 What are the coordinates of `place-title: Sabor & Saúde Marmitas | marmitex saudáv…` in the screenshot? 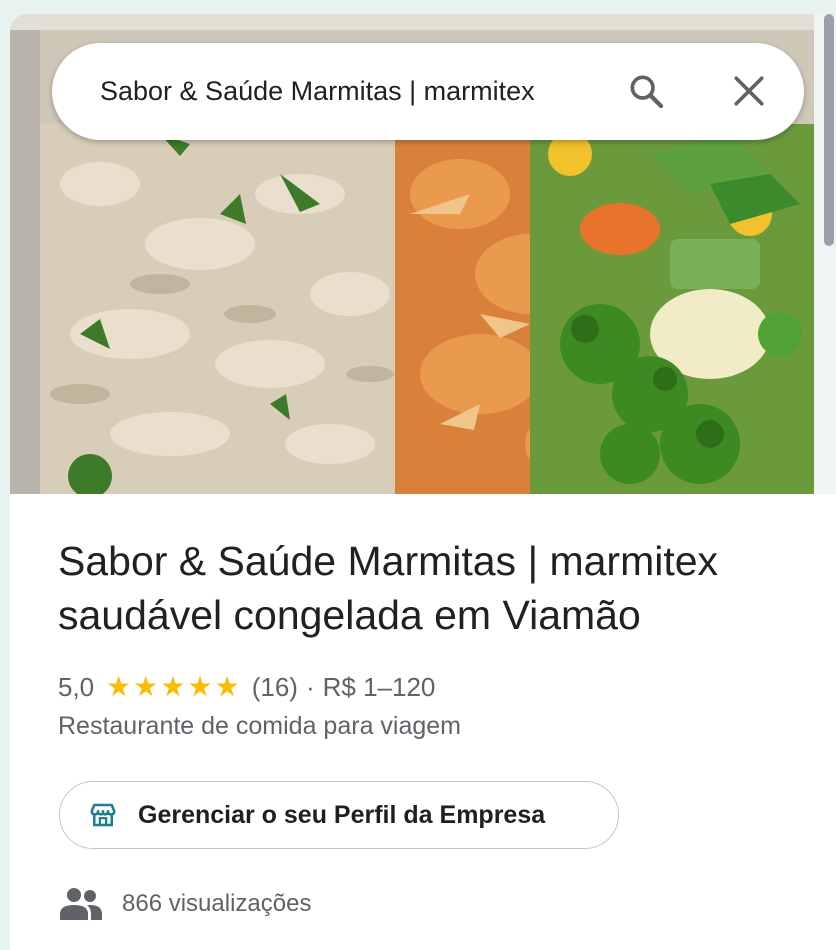 It's located at (388, 588).